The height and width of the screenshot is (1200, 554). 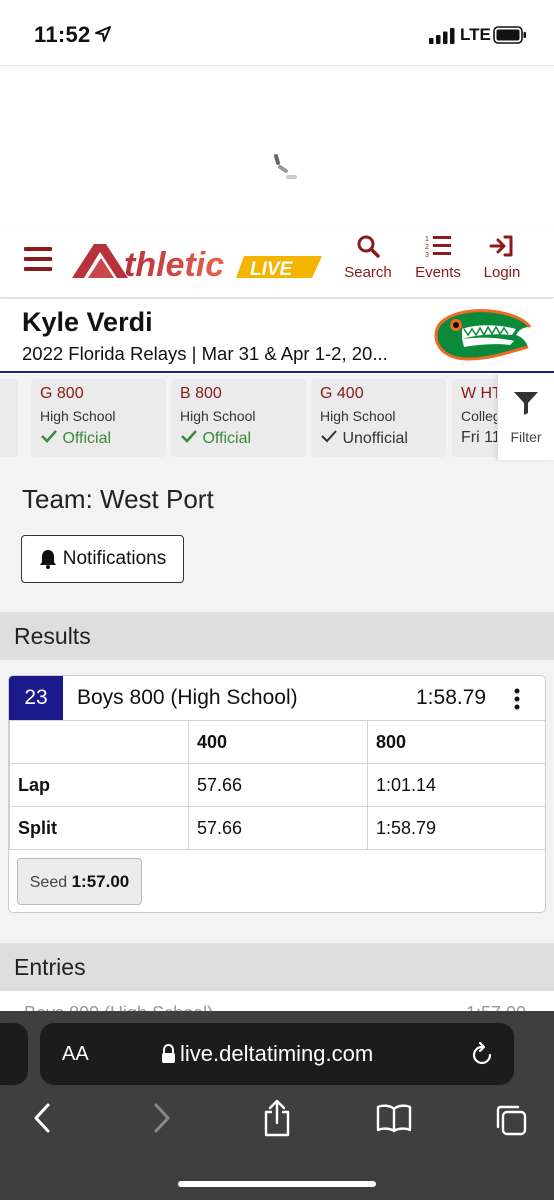 What do you see at coordinates (483, 335) in the screenshot?
I see `florida-gators-logo` at bounding box center [483, 335].